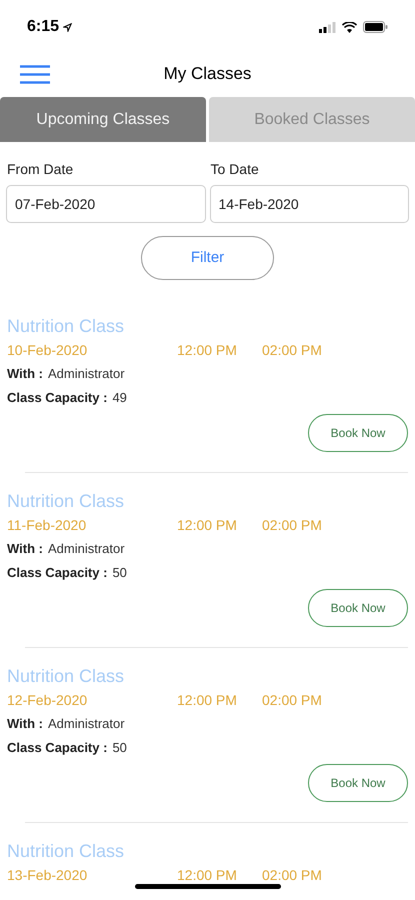 The height and width of the screenshot is (900, 415). Describe the element at coordinates (309, 204) in the screenshot. I see `date-field: 14-Feb-2020` at that location.